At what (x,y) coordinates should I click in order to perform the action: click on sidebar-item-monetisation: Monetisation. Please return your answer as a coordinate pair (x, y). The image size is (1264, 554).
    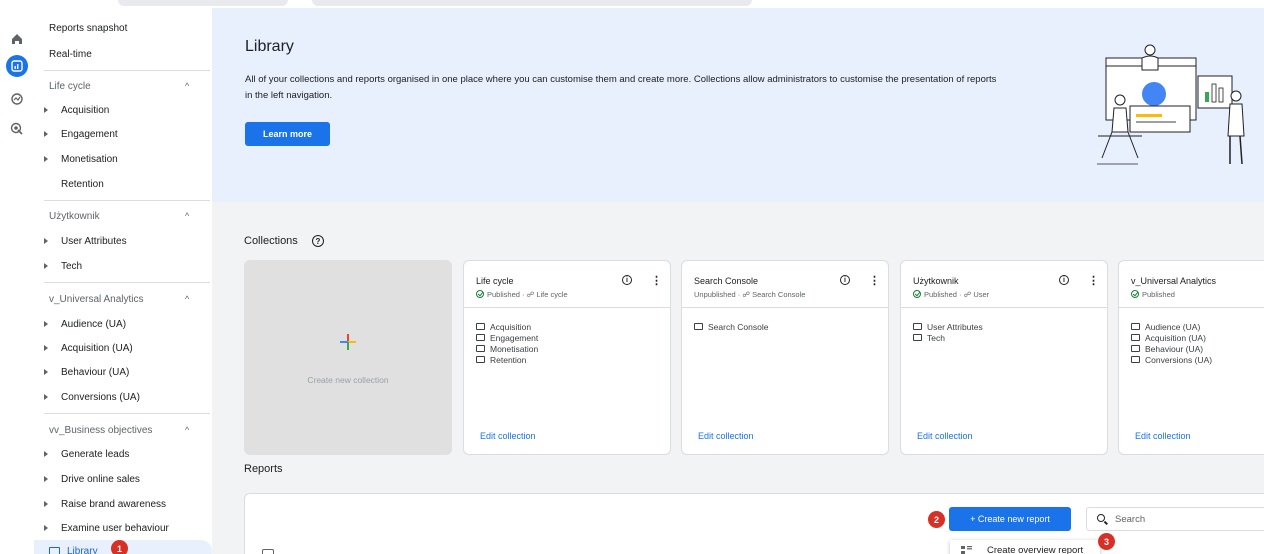
    Looking at the image, I should click on (123, 159).